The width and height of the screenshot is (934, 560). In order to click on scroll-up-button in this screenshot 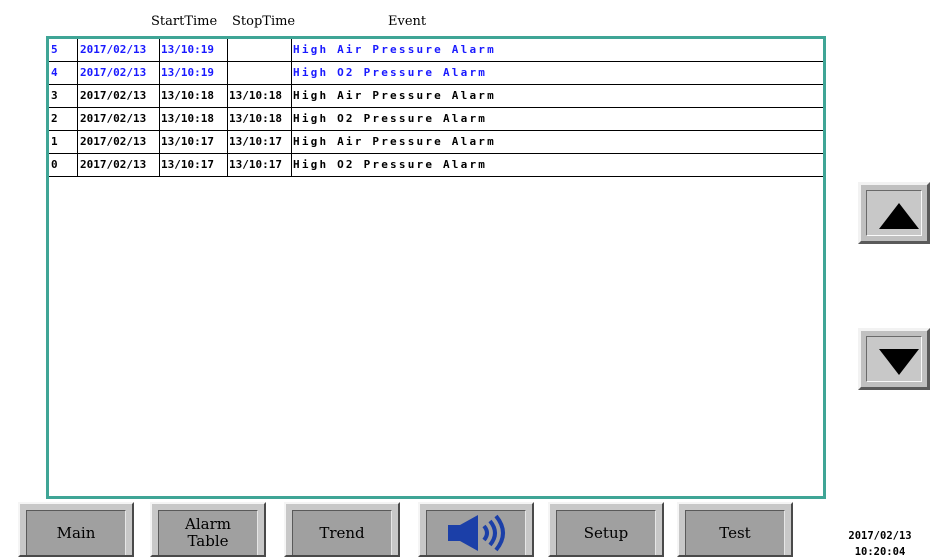, I will do `click(894, 213)`.